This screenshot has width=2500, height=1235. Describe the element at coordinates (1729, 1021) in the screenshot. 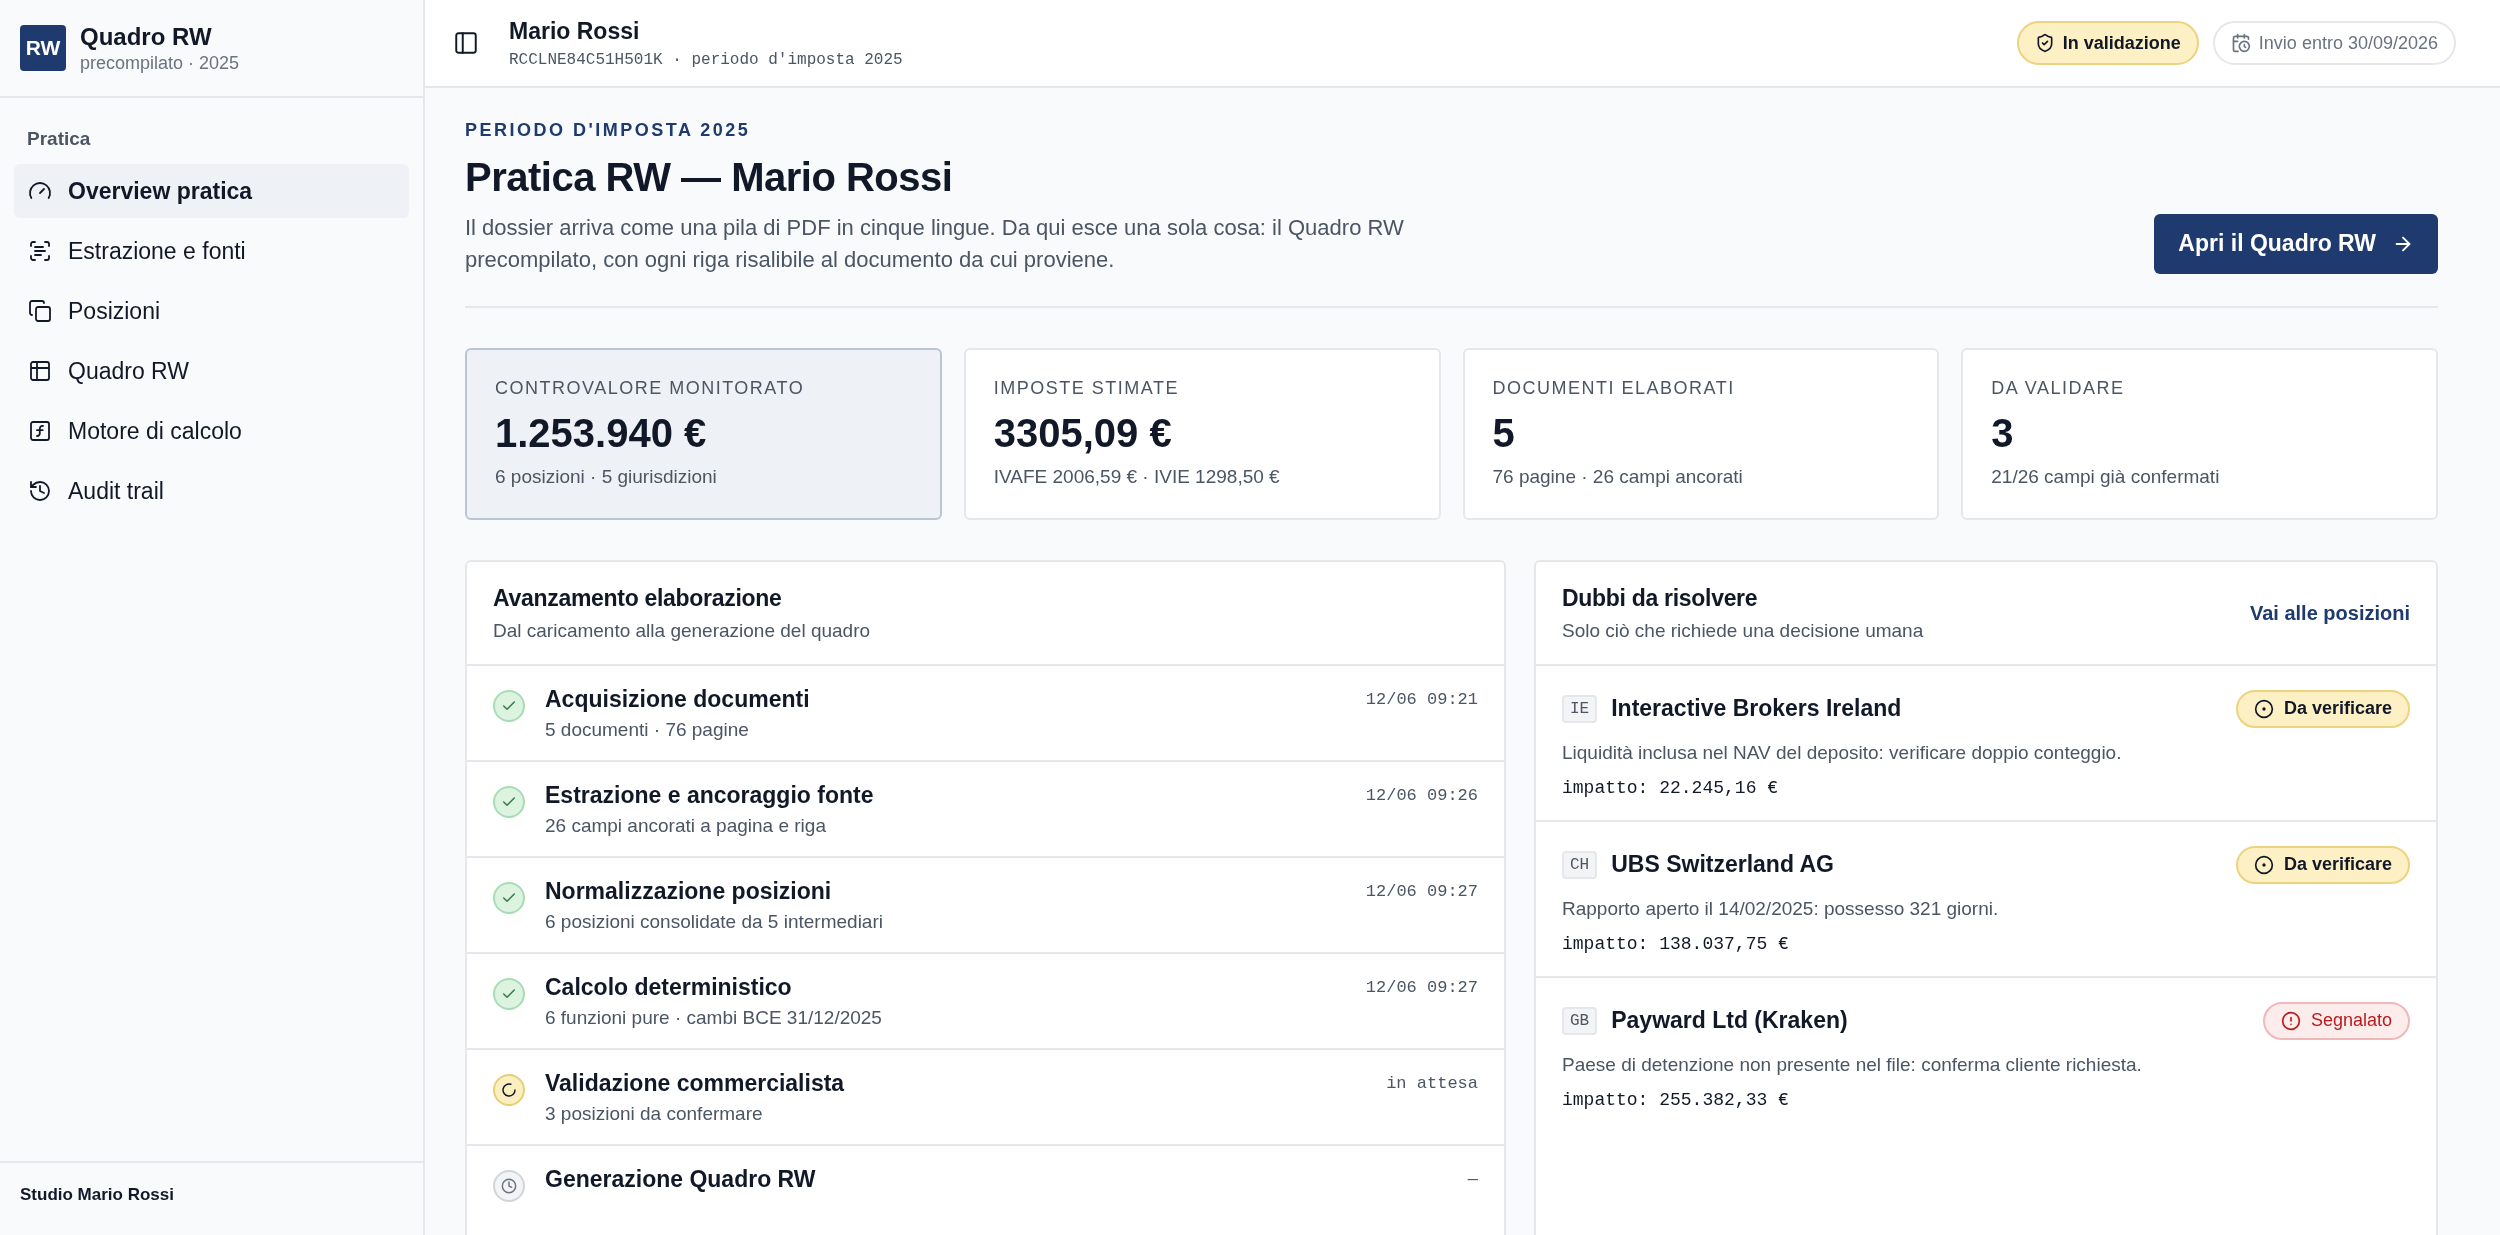

I see `intermediary-name: Payward Ltd (Kraken)` at that location.